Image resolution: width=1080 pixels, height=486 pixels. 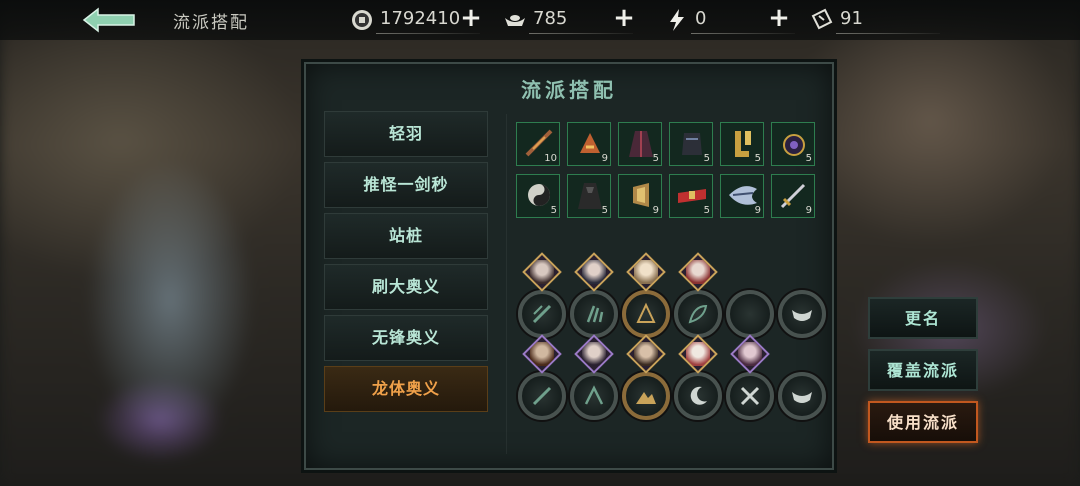 What do you see at coordinates (506, 284) in the screenshot?
I see `panel-divider` at bounding box center [506, 284].